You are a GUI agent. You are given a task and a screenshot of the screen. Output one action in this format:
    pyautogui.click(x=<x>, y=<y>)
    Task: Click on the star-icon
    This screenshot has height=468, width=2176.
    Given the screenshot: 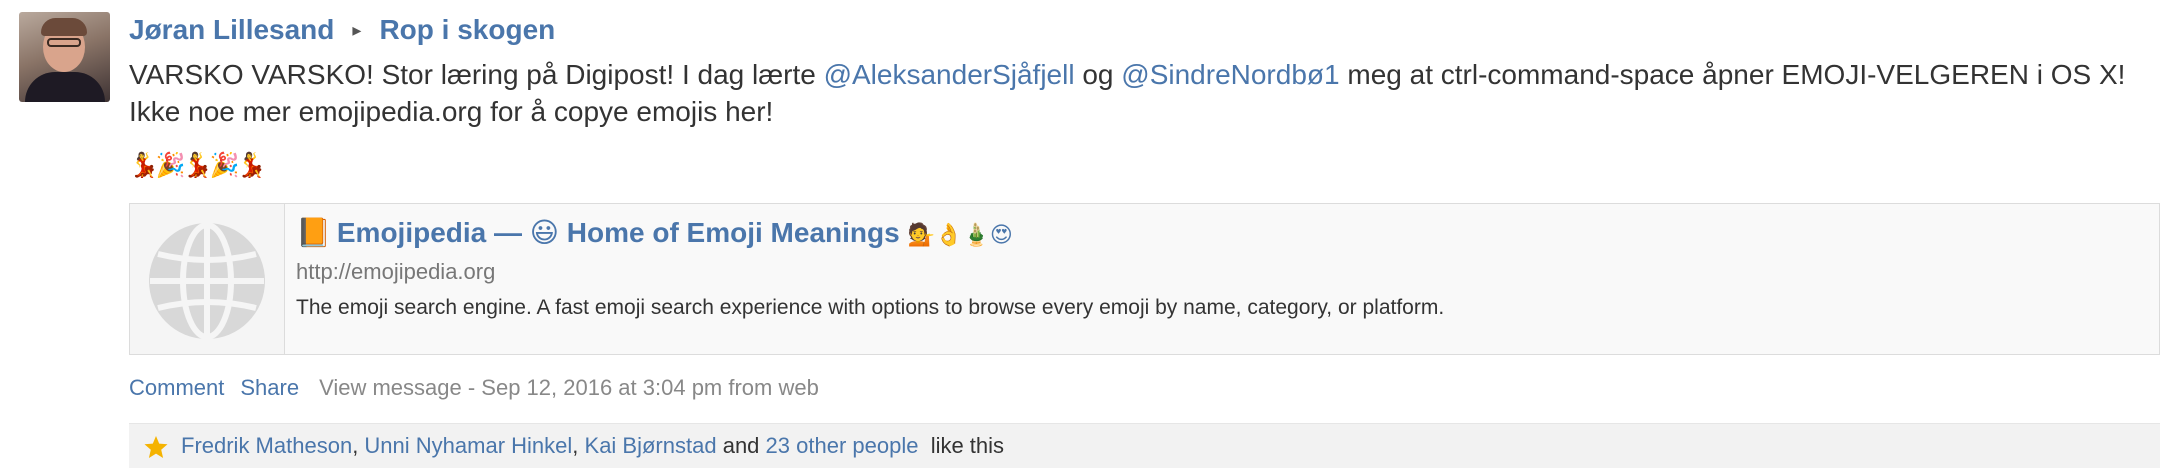 What is the action you would take?
    pyautogui.click(x=156, y=447)
    